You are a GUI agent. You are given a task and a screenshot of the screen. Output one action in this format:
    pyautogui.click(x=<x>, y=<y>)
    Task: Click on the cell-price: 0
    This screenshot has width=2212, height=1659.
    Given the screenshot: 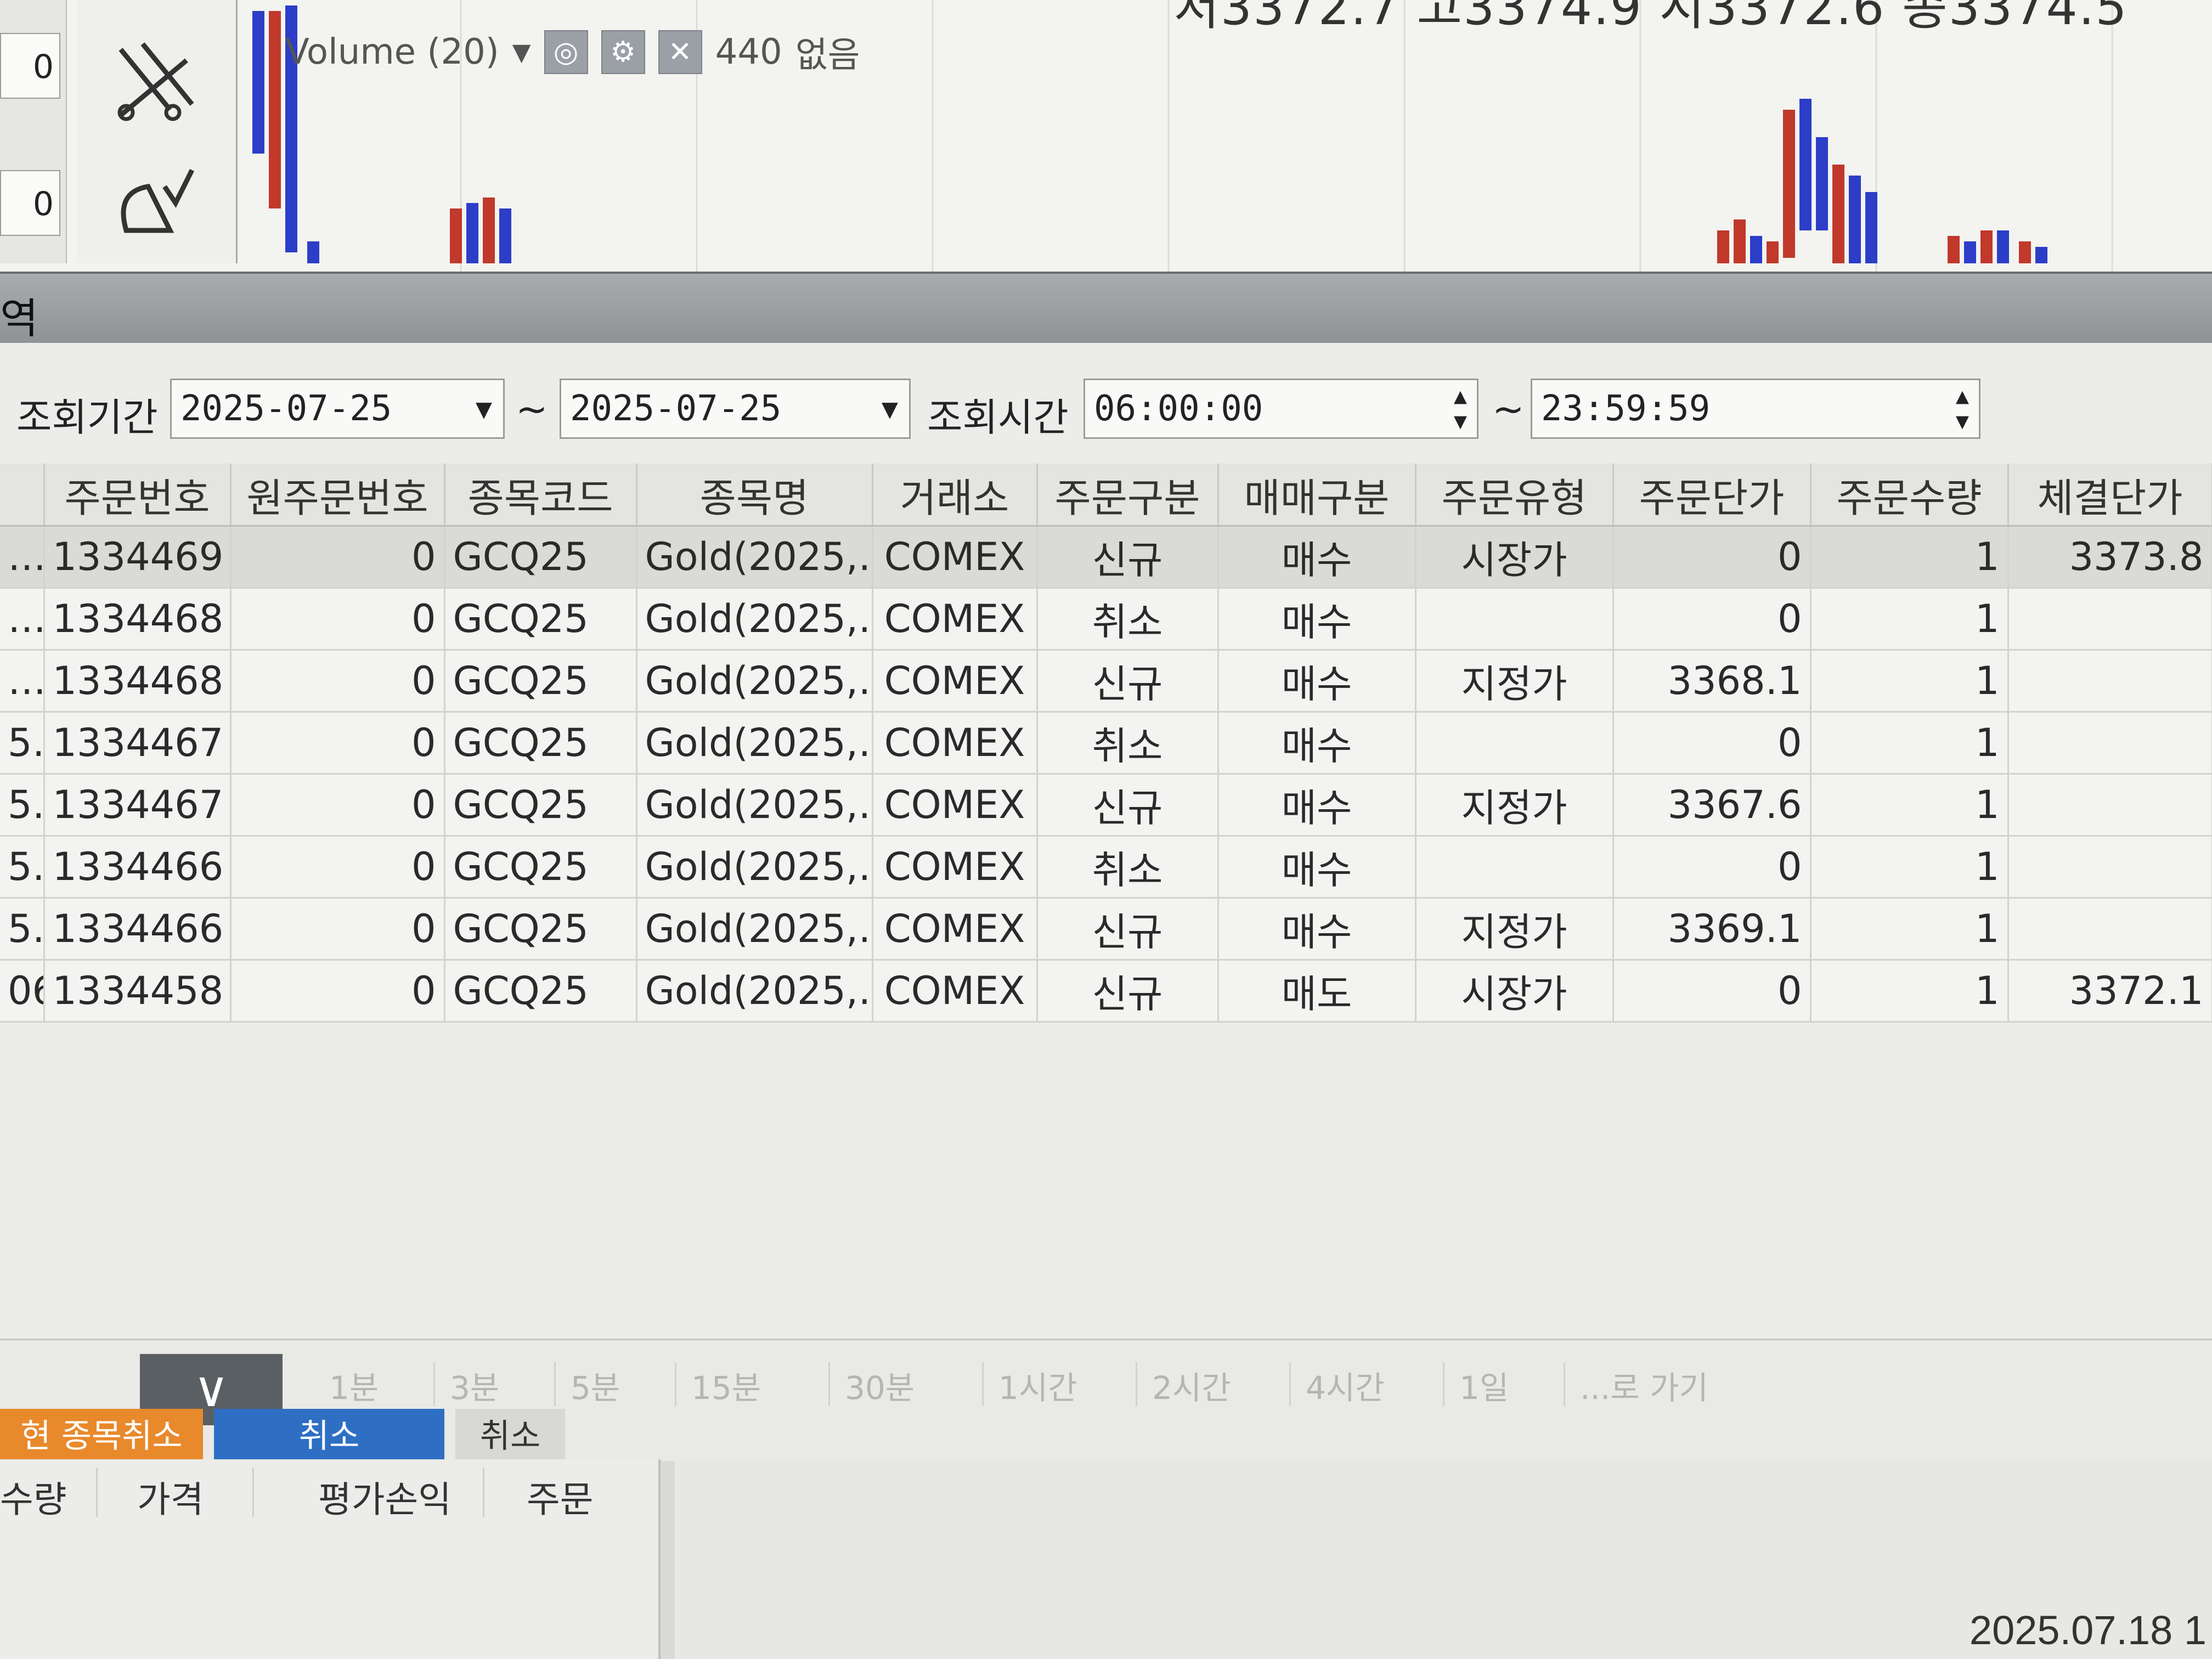 What is the action you would take?
    pyautogui.click(x=1713, y=557)
    